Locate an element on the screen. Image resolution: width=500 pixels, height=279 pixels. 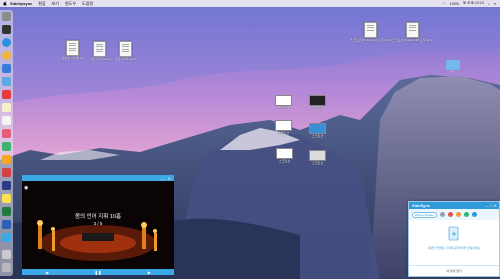
clock: 토 오후 12:13 is located at coordinates (473, 3).